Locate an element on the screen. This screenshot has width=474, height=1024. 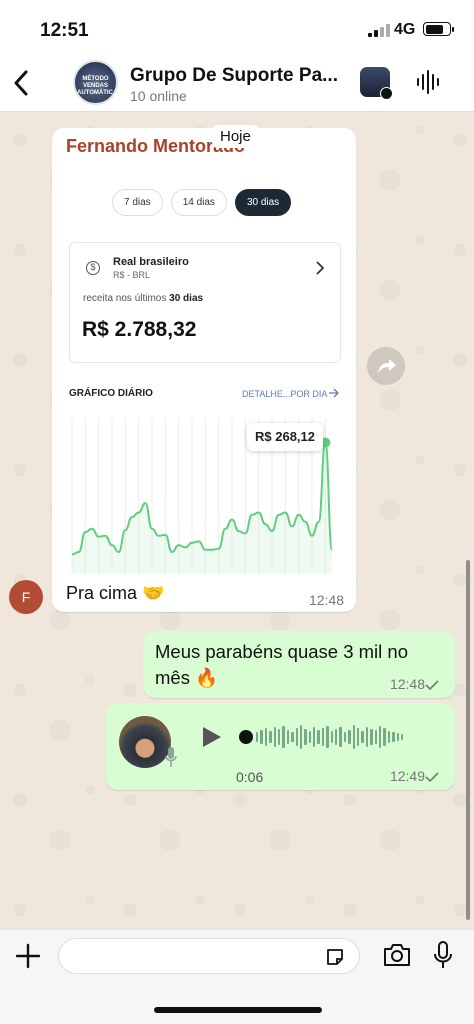
scrollbar is located at coordinates (468, 740).